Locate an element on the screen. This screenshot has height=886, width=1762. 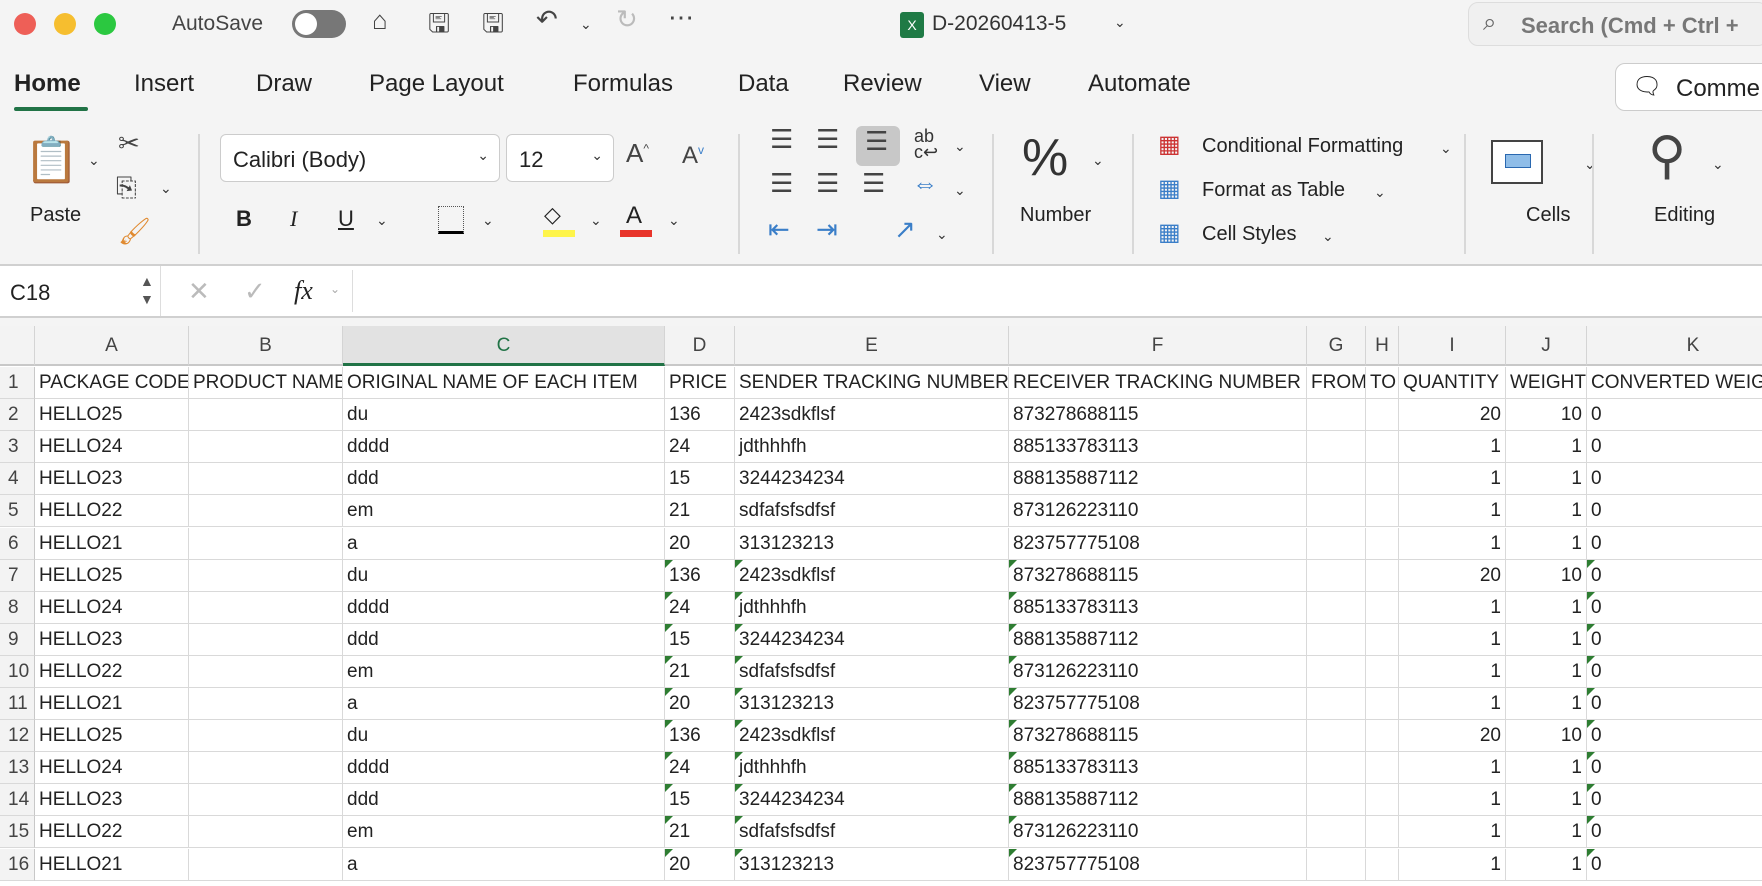
conditional-formatting-icon: ▦ is located at coordinates (1169, 144).